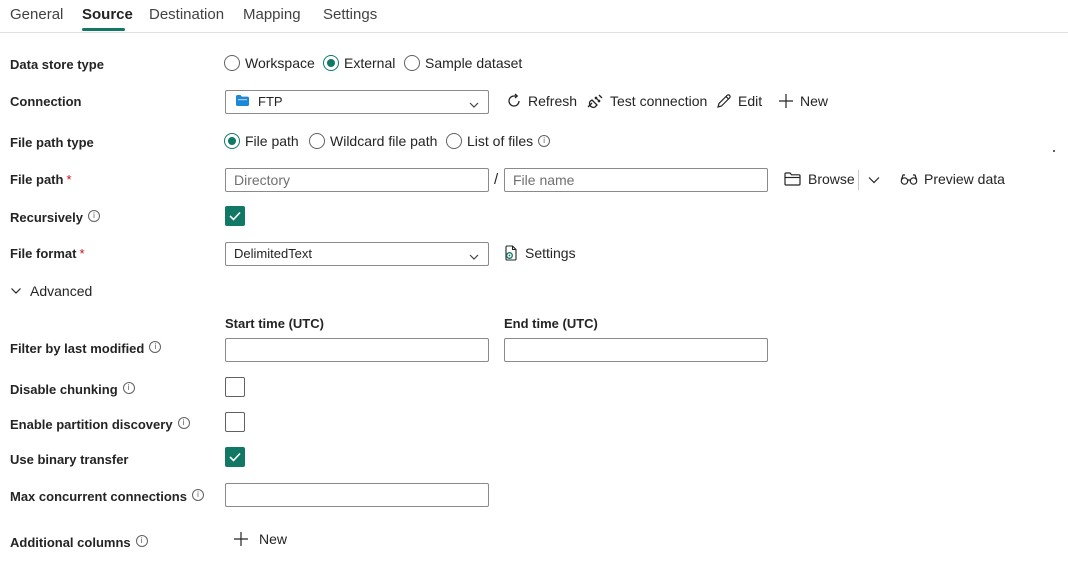 This screenshot has height=585, width=1068. Describe the element at coordinates (350, 14) in the screenshot. I see `tab-settings: Settings` at that location.